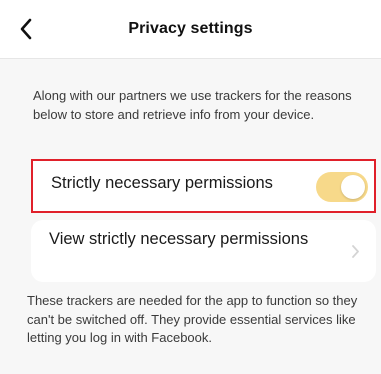 The width and height of the screenshot is (381, 374). What do you see at coordinates (179, 239) in the screenshot?
I see `view-strictly-necessary-label: View strictly necessary permissions` at bounding box center [179, 239].